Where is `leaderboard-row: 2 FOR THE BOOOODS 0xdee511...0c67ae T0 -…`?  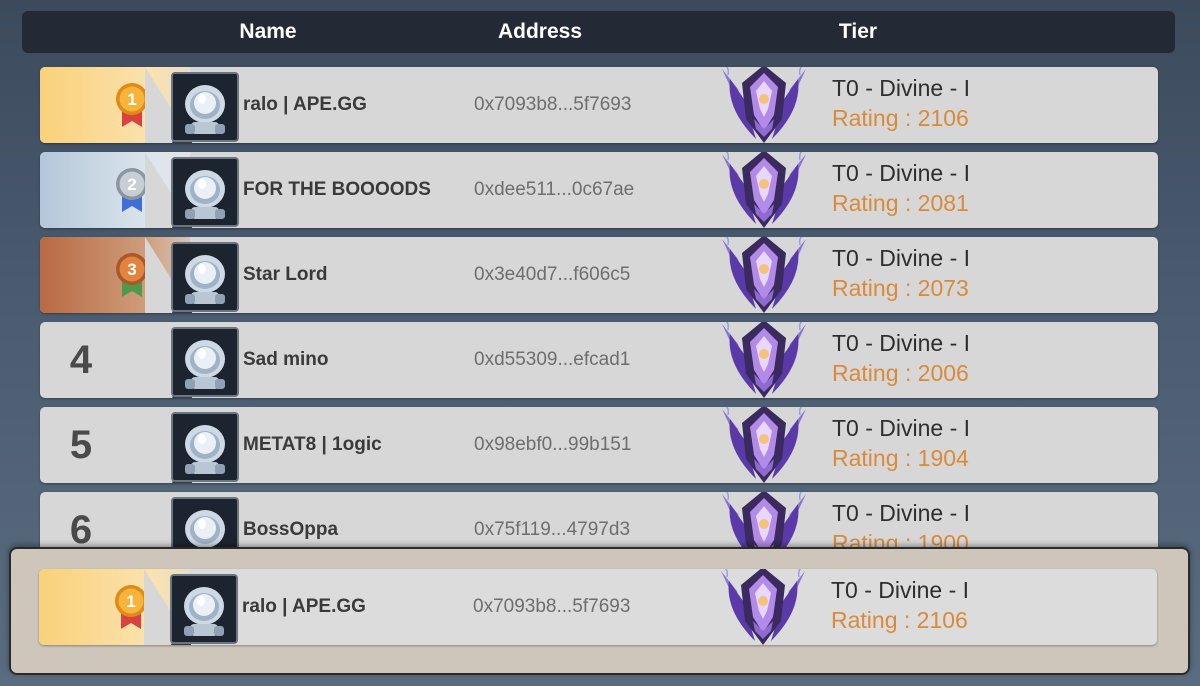
leaderboard-row: 2 FOR THE BOOOODS 0xdee511...0c67ae T0 -… is located at coordinates (599, 190).